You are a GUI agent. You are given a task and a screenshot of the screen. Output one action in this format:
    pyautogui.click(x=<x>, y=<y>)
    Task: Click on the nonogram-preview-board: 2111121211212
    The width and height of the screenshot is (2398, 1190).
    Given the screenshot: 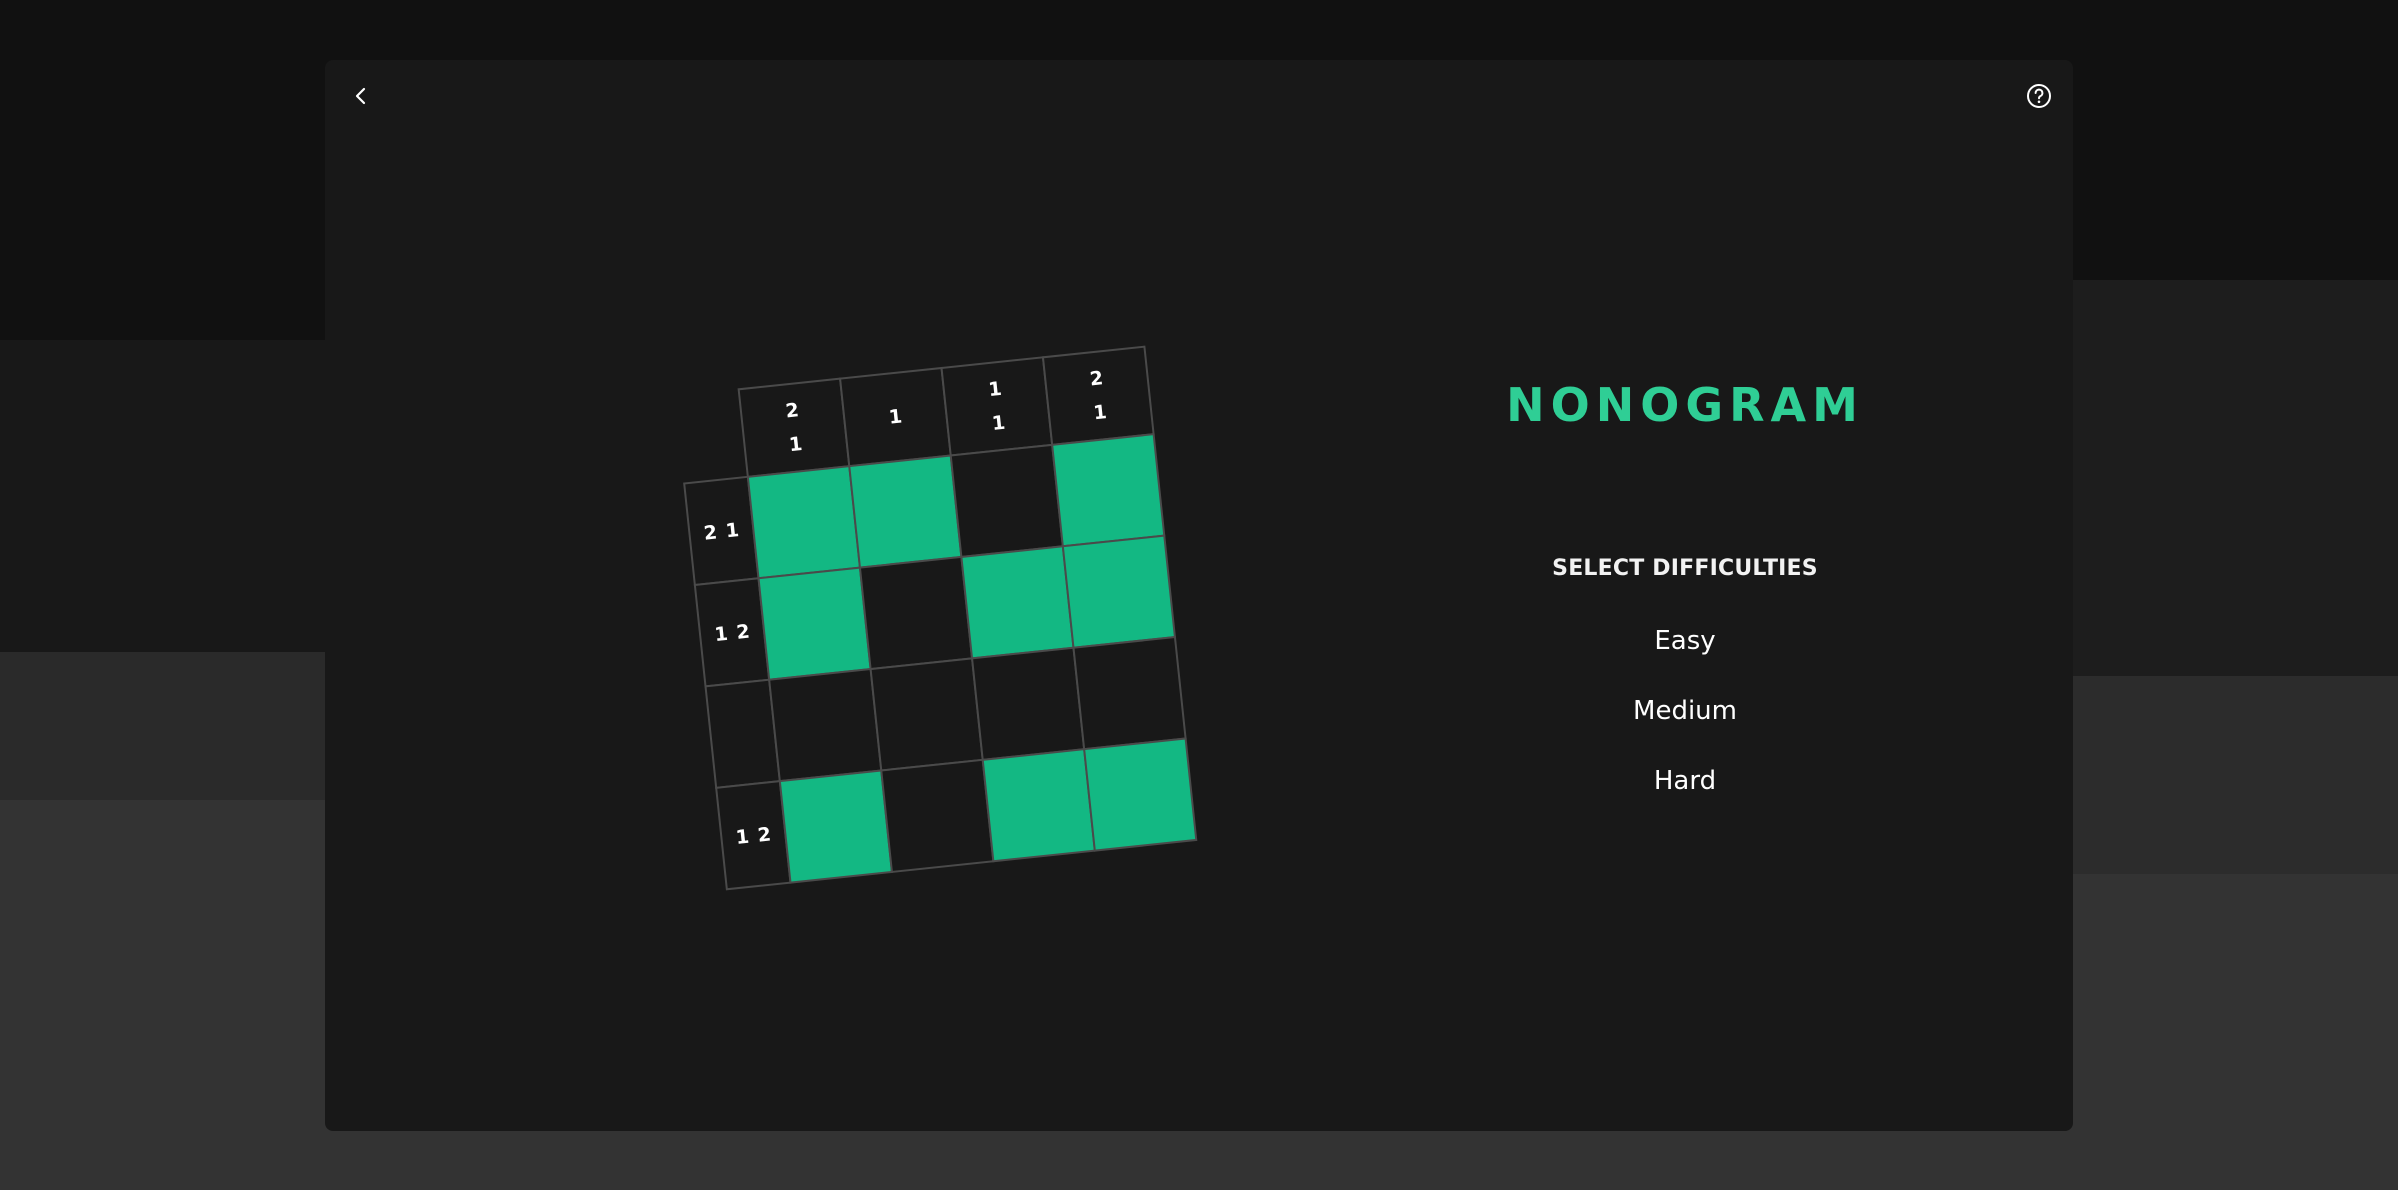 What is the action you would take?
    pyautogui.click(x=906, y=609)
    